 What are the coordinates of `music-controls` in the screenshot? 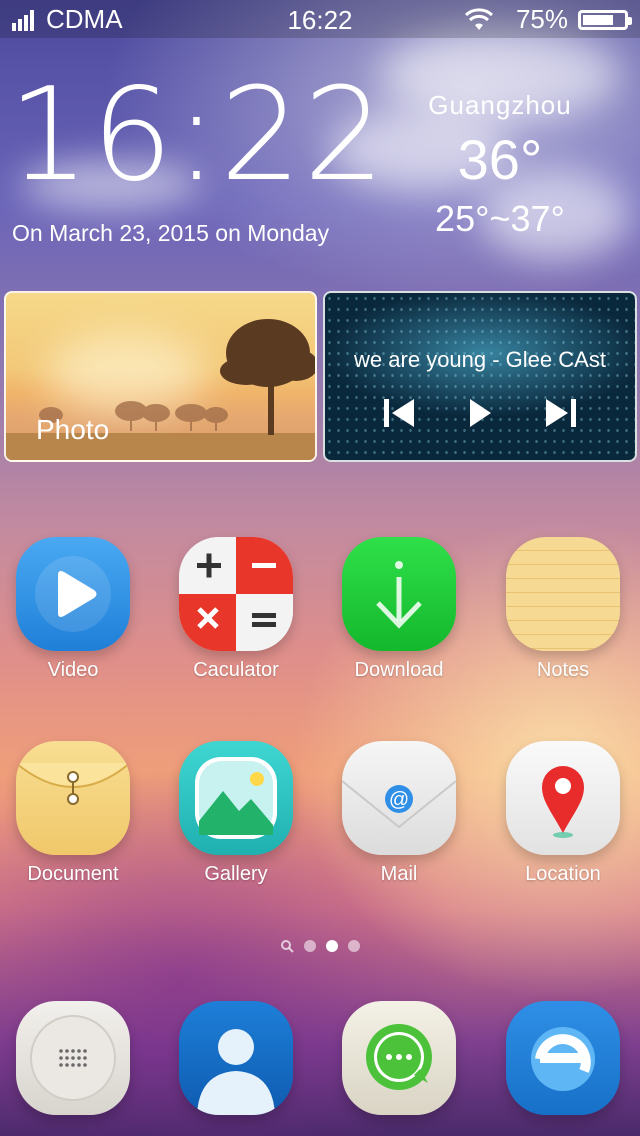 It's located at (480, 413).